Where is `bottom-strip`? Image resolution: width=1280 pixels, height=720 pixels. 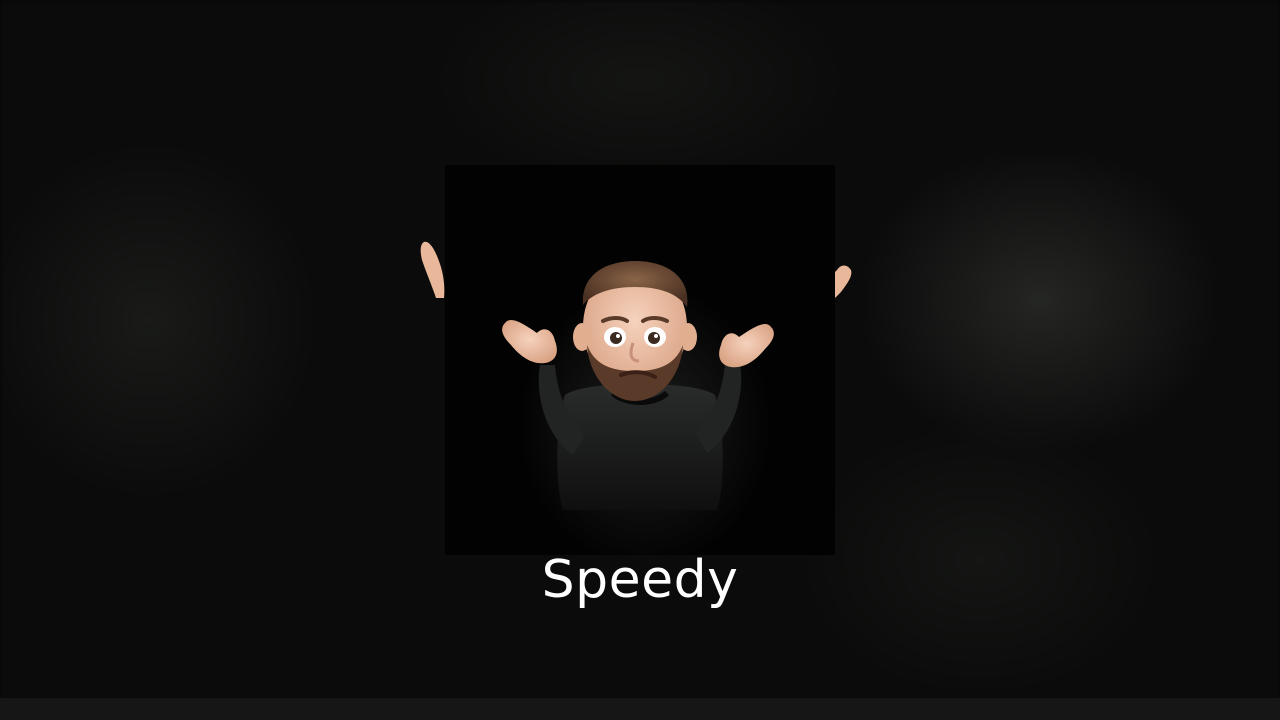
bottom-strip is located at coordinates (640, 709).